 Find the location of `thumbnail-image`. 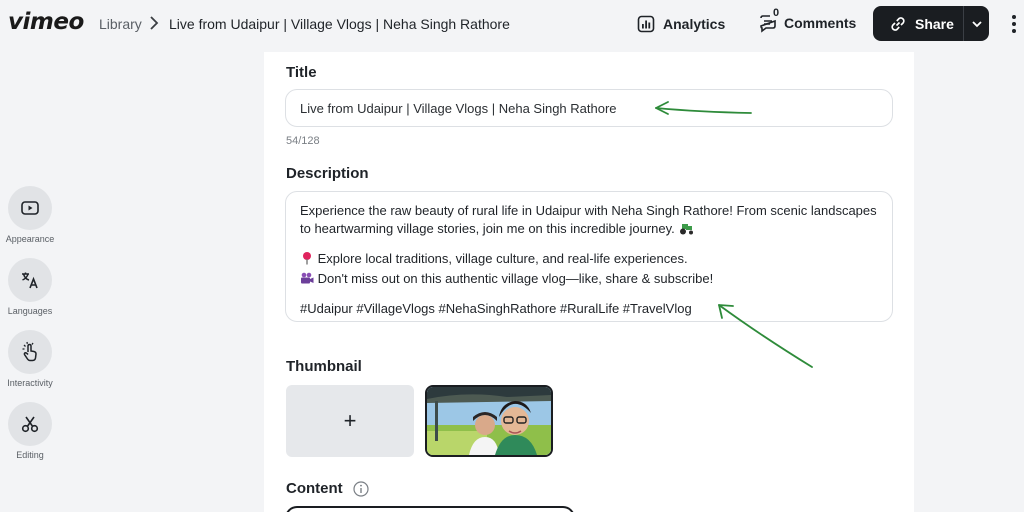

thumbnail-image is located at coordinates (489, 421).